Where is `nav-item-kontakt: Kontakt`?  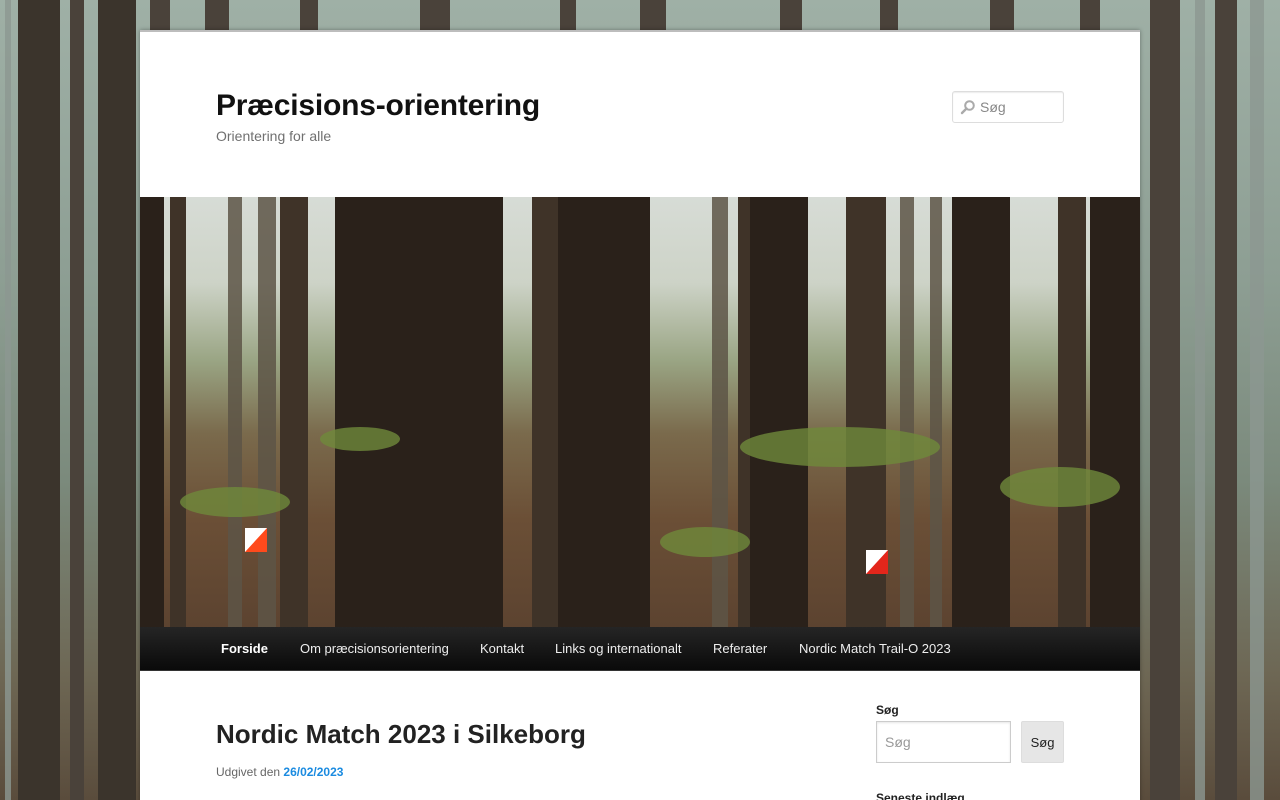 nav-item-kontakt: Kontakt is located at coordinates (502, 648).